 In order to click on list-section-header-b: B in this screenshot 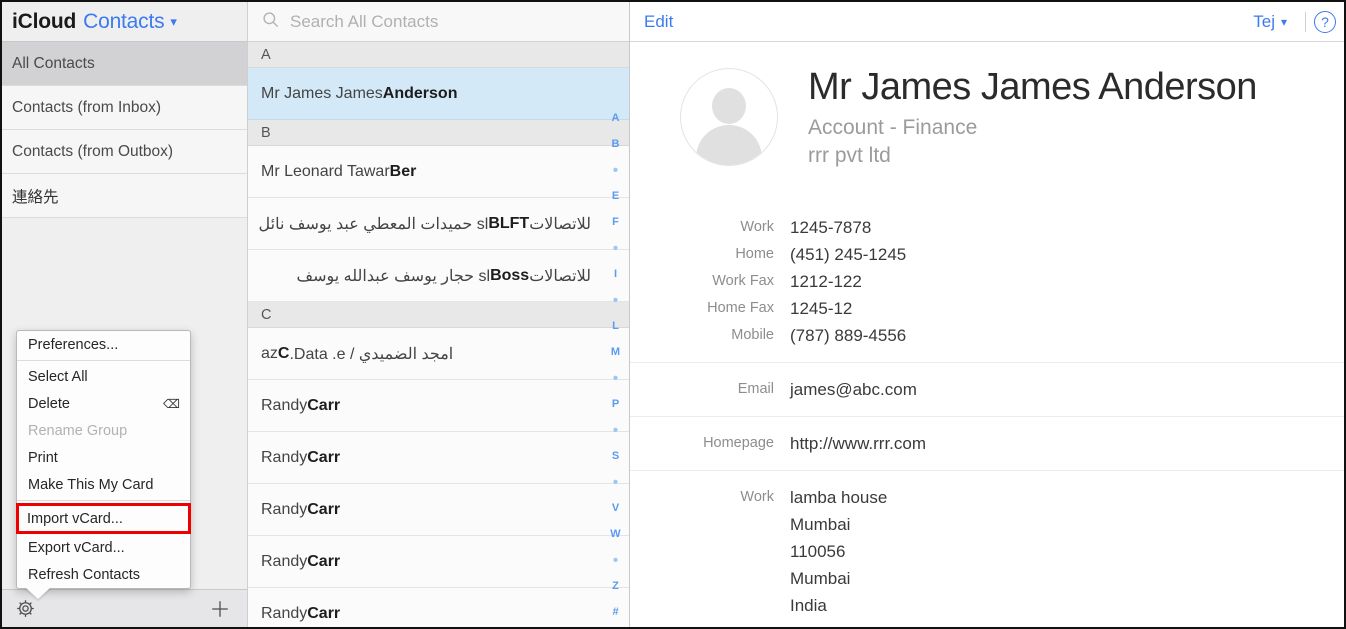, I will do `click(438, 133)`.